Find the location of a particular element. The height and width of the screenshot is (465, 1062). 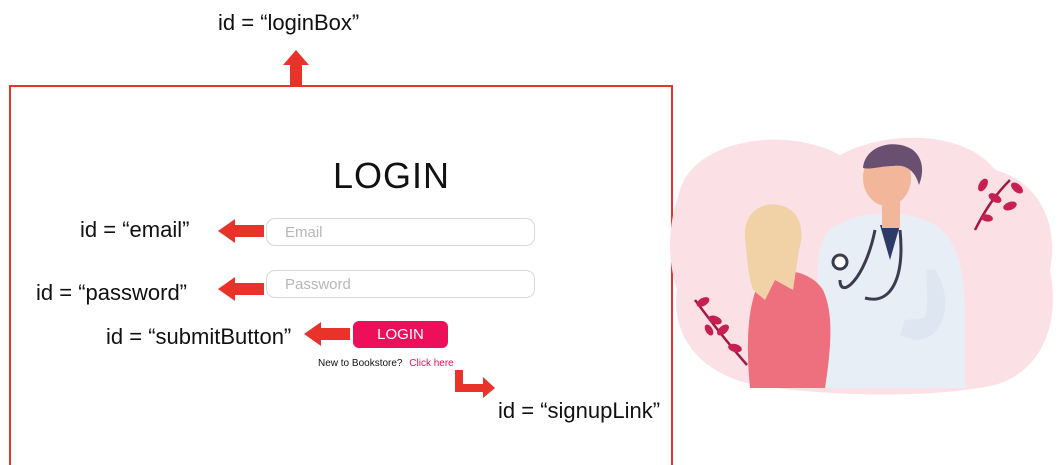

submit-button: LOGIN is located at coordinates (400, 334).